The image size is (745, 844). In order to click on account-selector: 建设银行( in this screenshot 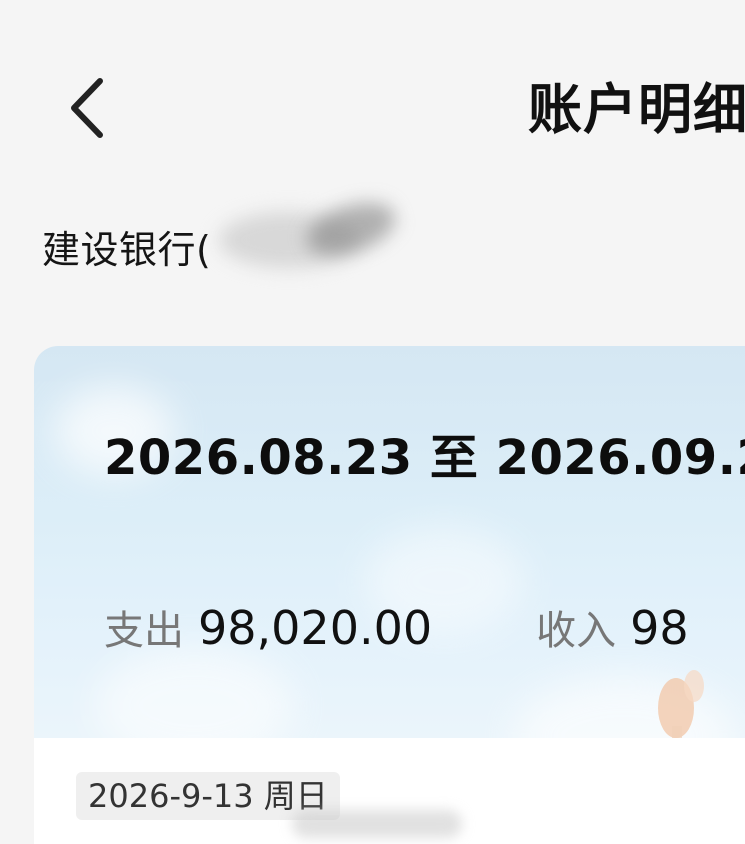, I will do `click(222, 235)`.